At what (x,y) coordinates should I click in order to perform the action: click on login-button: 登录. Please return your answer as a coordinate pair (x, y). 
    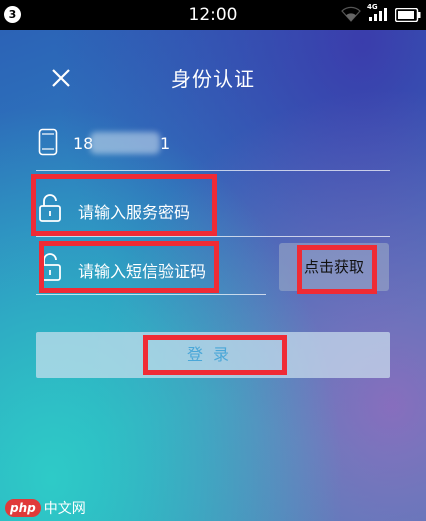
    Looking at the image, I should click on (213, 355).